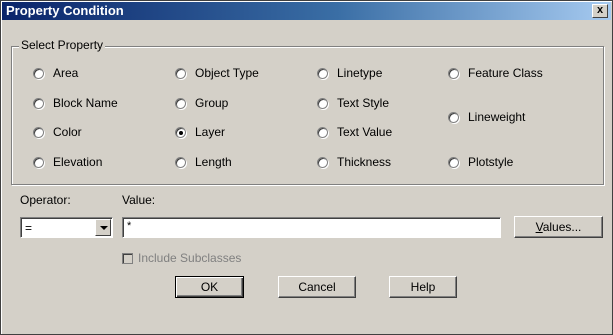 The width and height of the screenshot is (613, 335). What do you see at coordinates (65, 10) in the screenshot?
I see `dialog-title: Property Condition` at bounding box center [65, 10].